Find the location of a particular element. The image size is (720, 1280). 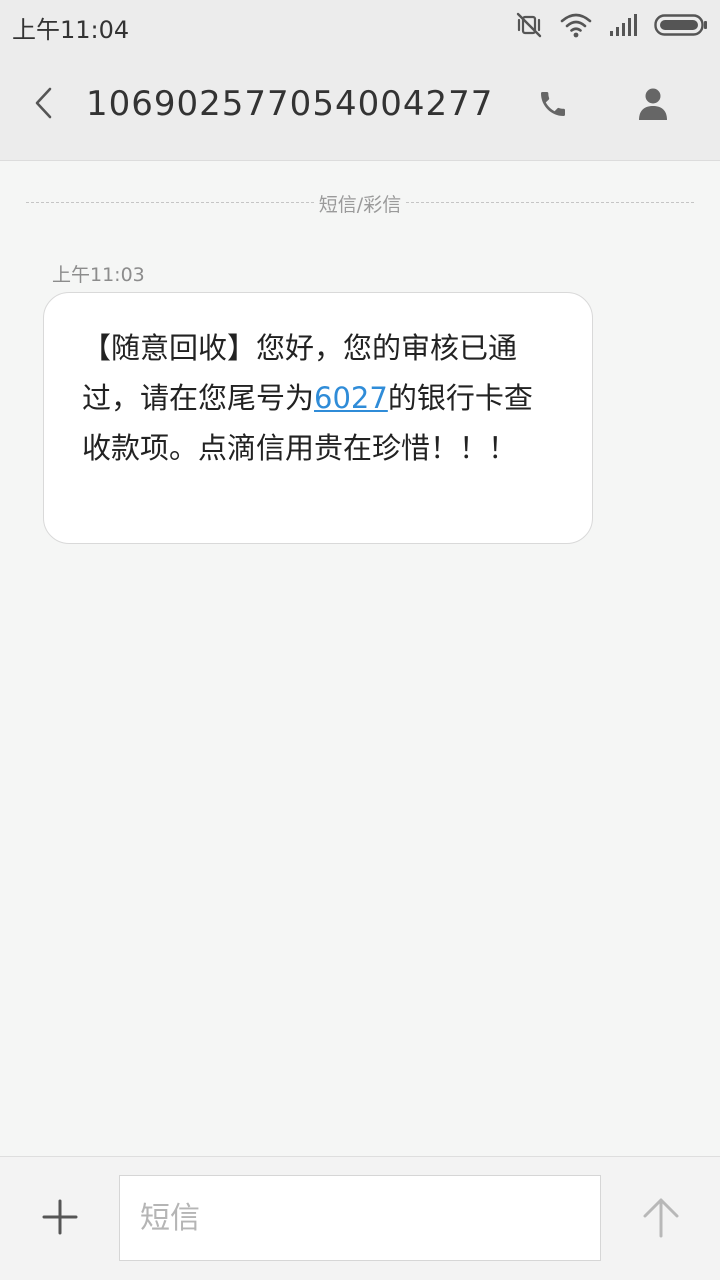

send-button is located at coordinates (661, 1219).